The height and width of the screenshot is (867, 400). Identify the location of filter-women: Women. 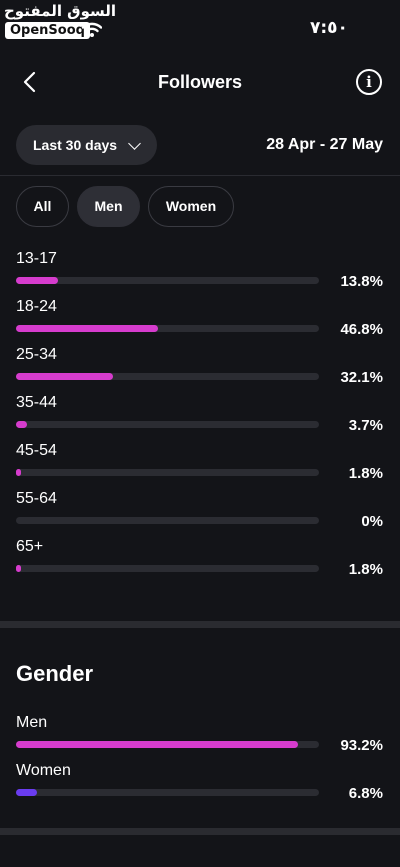
(191, 206).